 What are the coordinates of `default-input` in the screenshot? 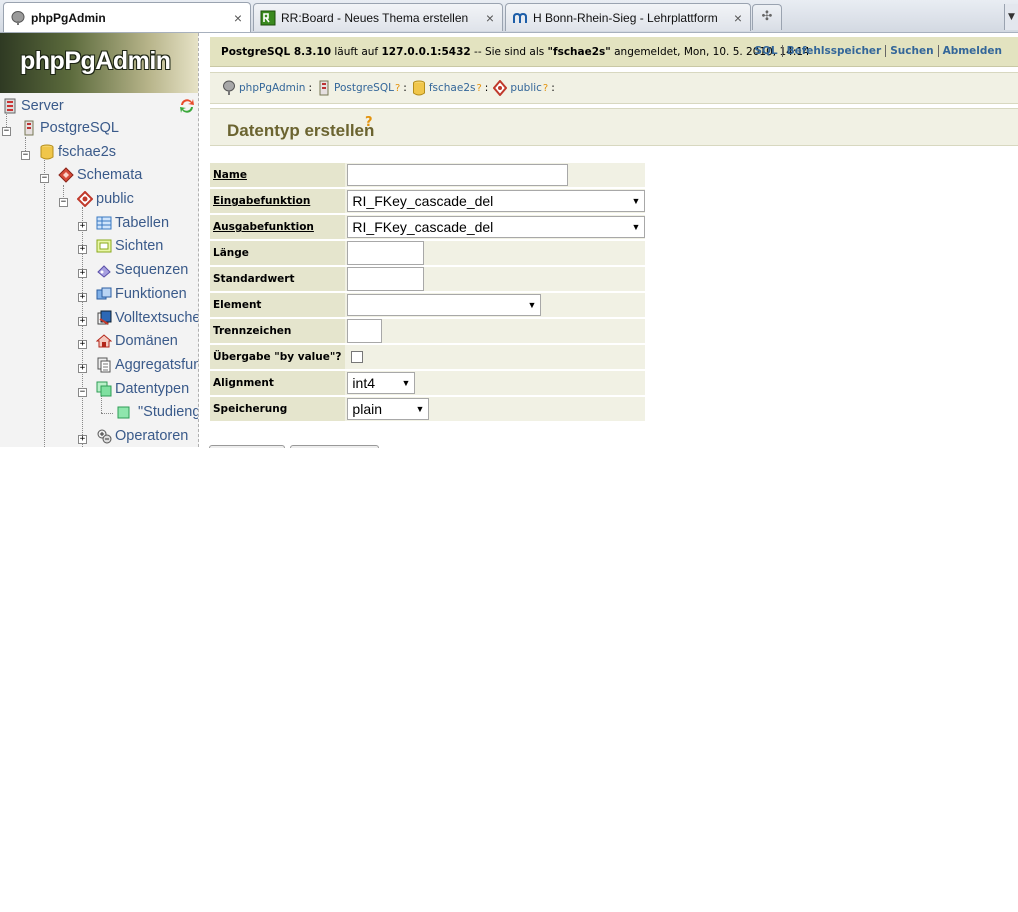 It's located at (386, 279).